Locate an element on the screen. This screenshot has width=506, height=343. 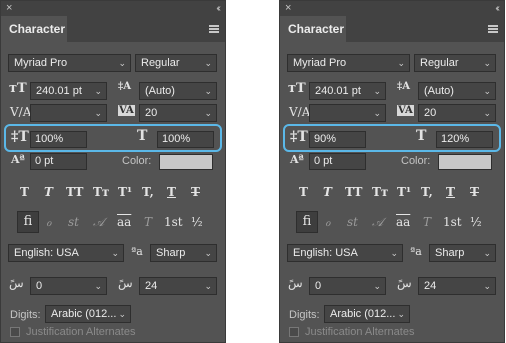
font-style-value: Regular is located at coordinates (160, 63).